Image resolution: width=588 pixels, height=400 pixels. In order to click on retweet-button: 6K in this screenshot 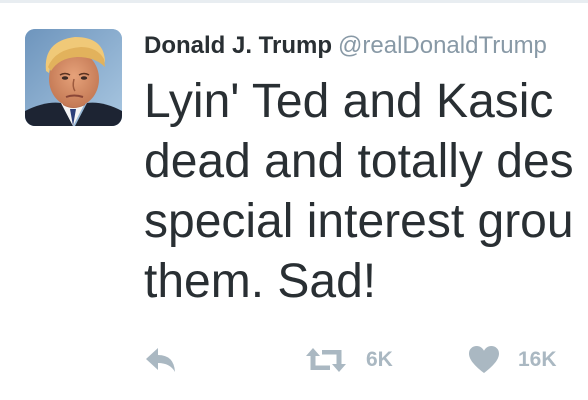, I will do `click(348, 360)`.